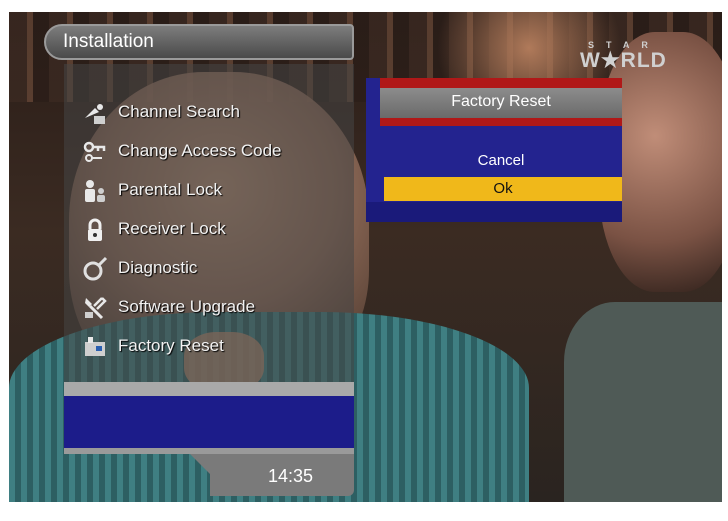 Image resolution: width=728 pixels, height=521 pixels. I want to click on menu-item-label: Parental Lock, so click(170, 189).